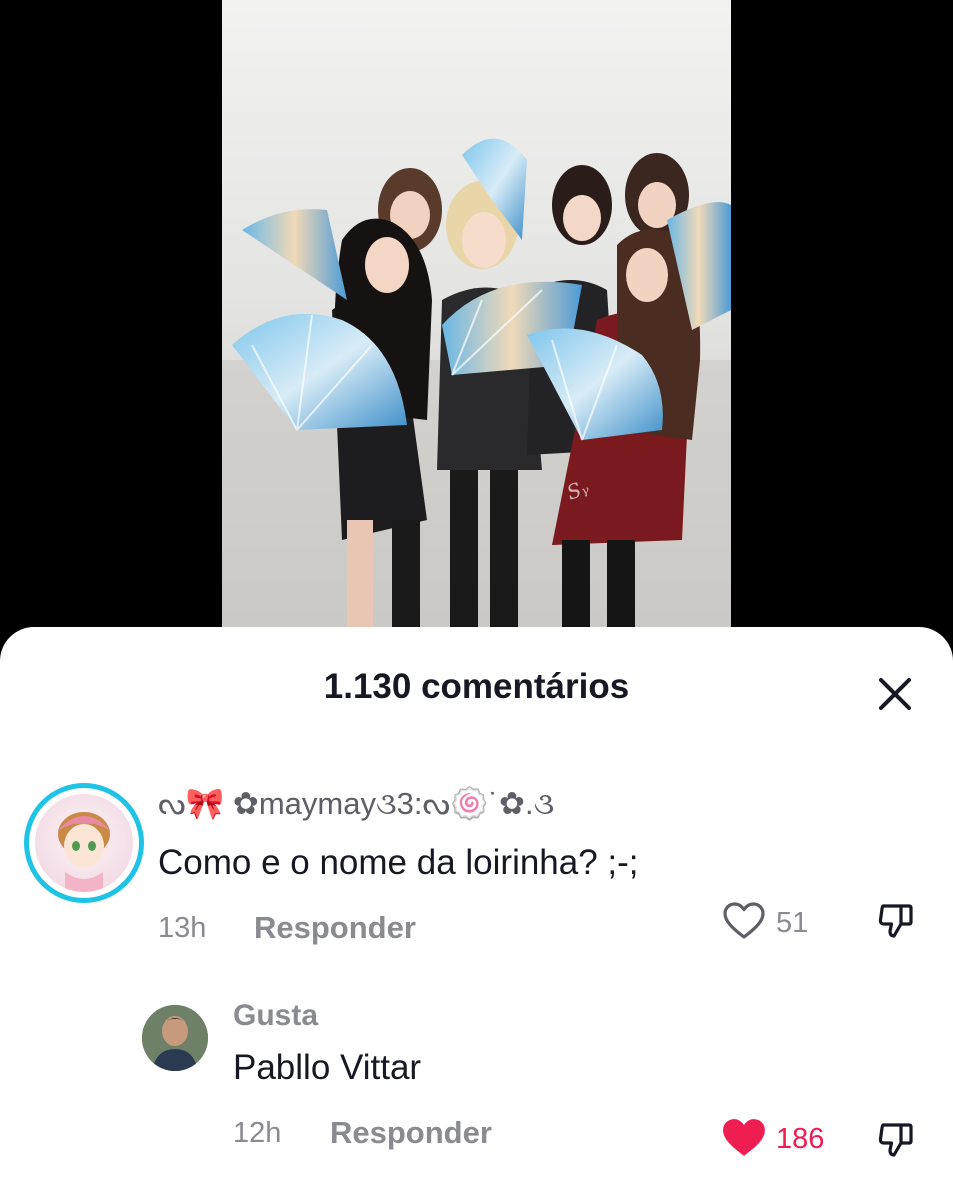  What do you see at coordinates (792, 923) in the screenshot?
I see `like-count: 51` at bounding box center [792, 923].